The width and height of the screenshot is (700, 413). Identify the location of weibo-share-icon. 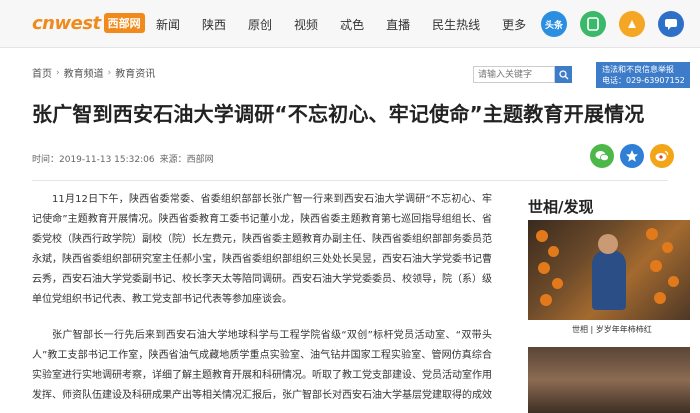
(662, 156).